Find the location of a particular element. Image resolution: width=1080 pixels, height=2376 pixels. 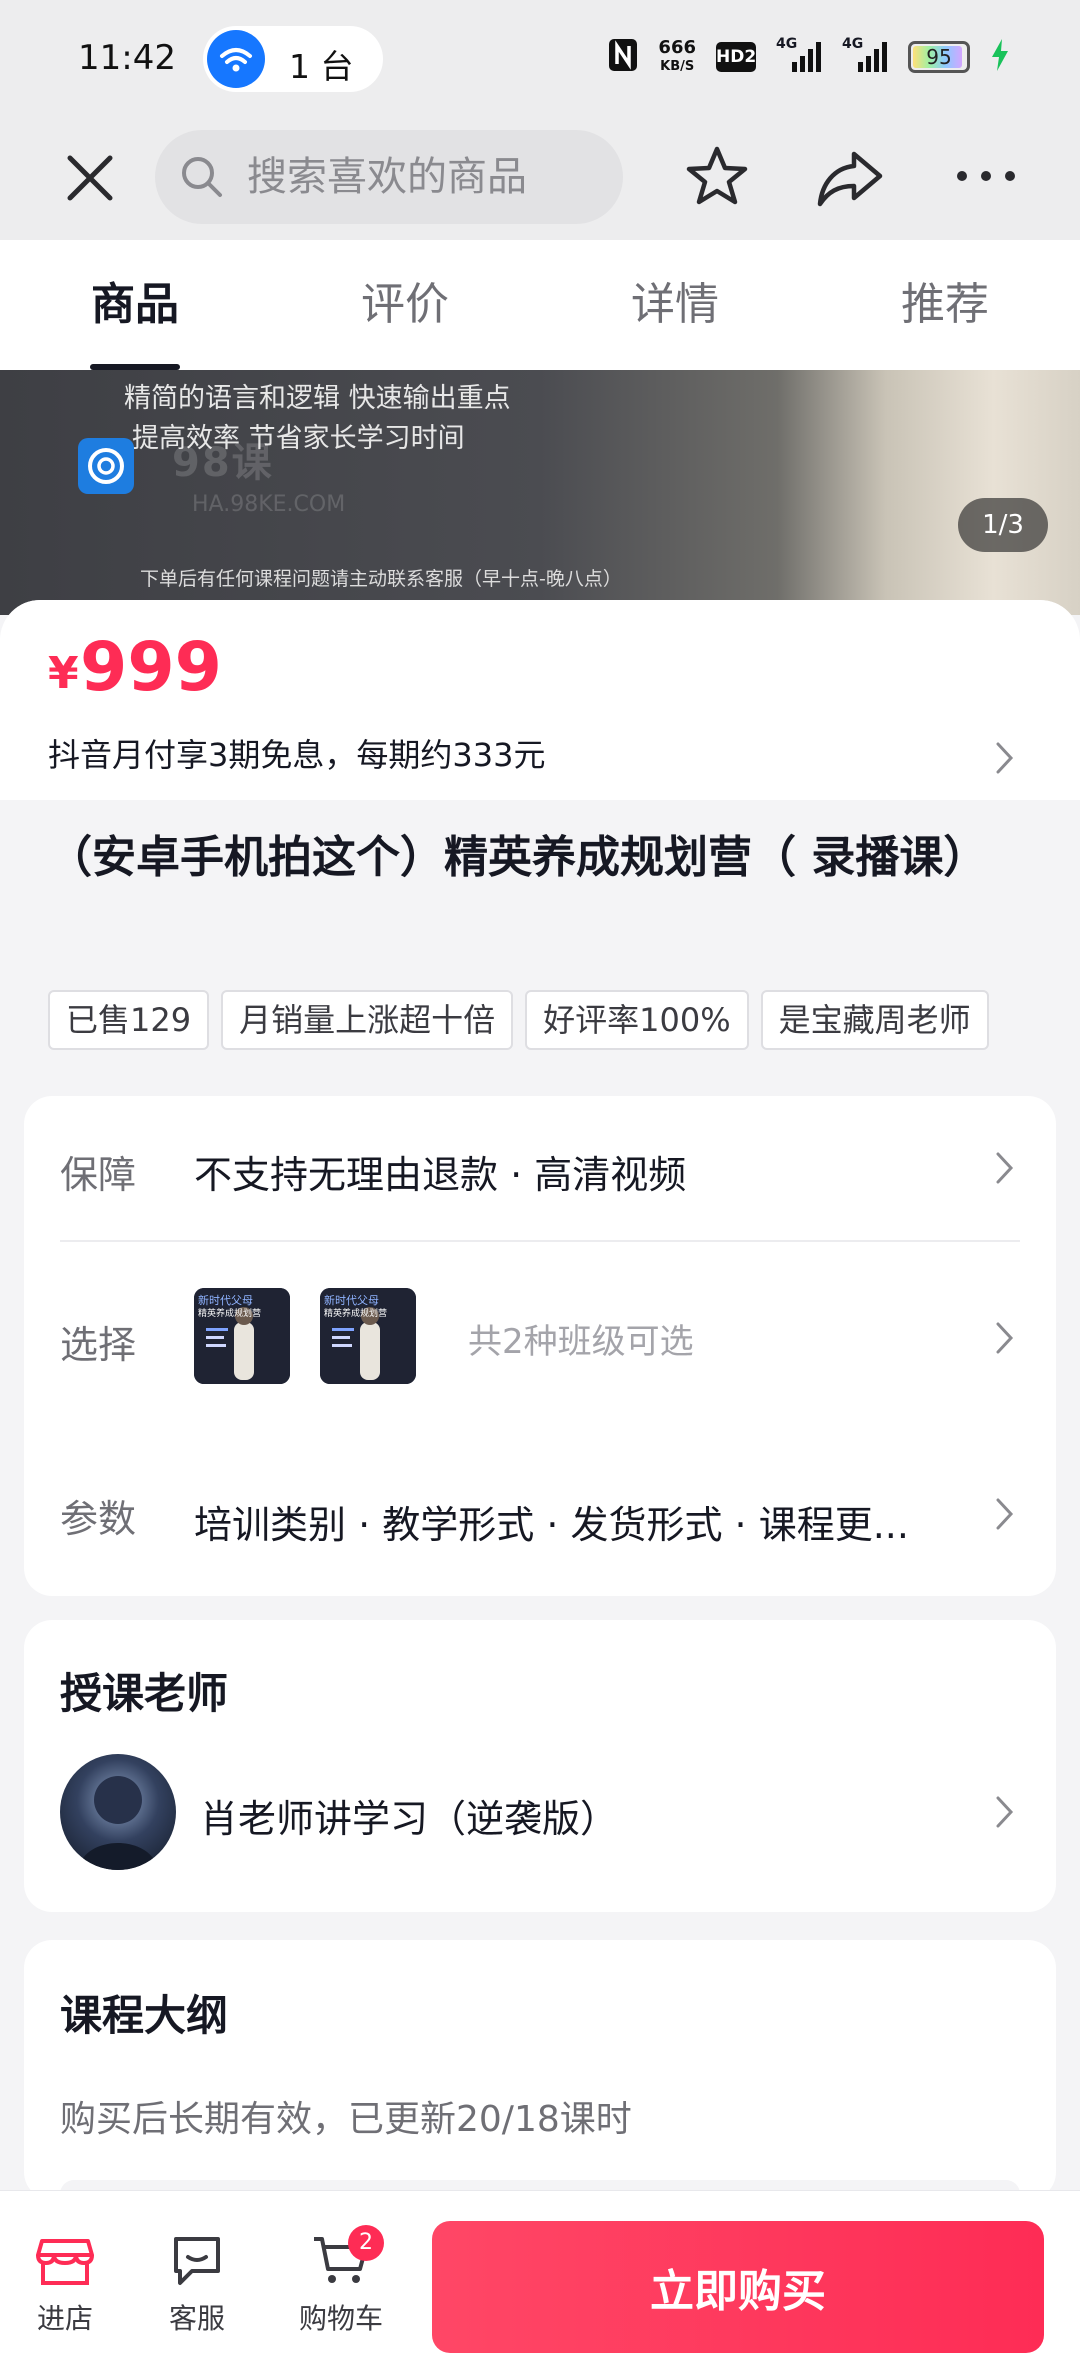

product-tags: 已售129 月销量上涨超十倍 好评率100% 是宝藏周老师 is located at coordinates (543, 1020).